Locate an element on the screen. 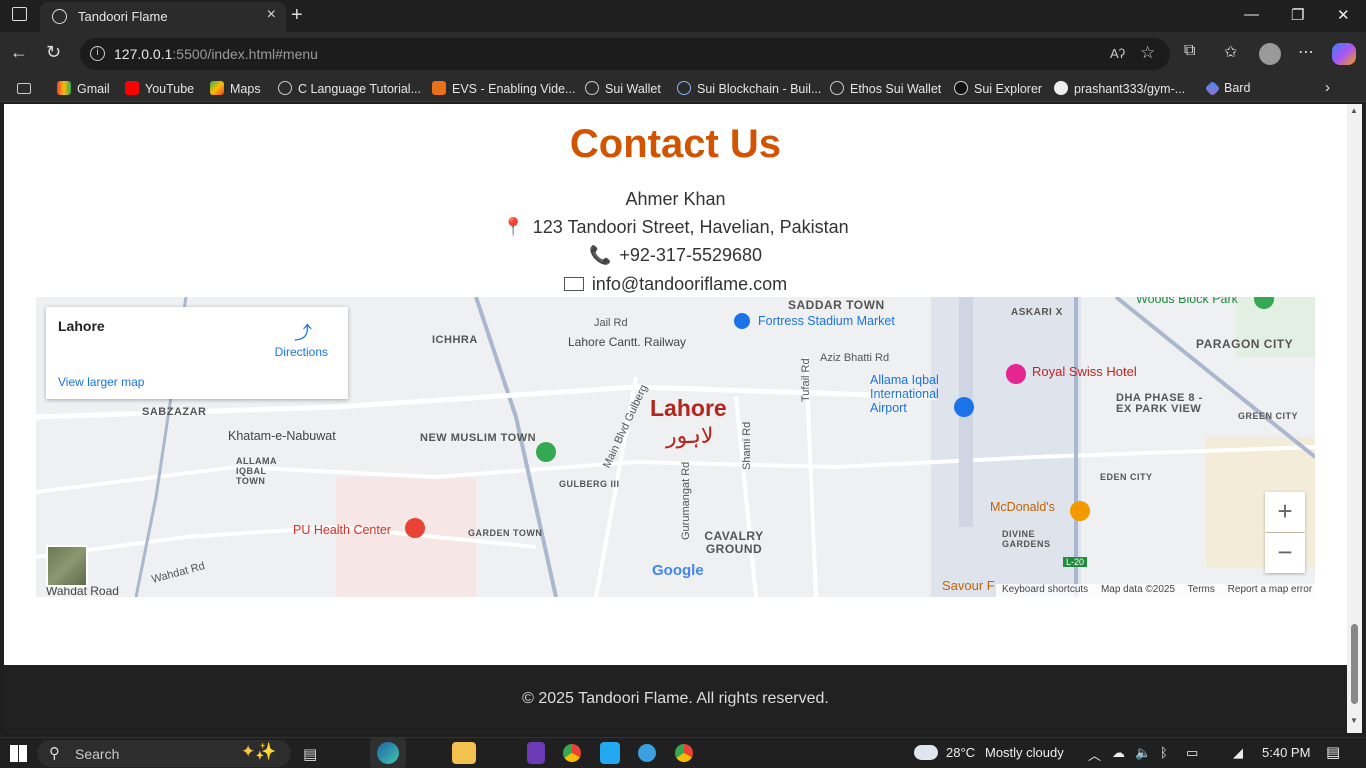 The height and width of the screenshot is (768, 1366). bookmark-maps: Maps is located at coordinates (235, 88).